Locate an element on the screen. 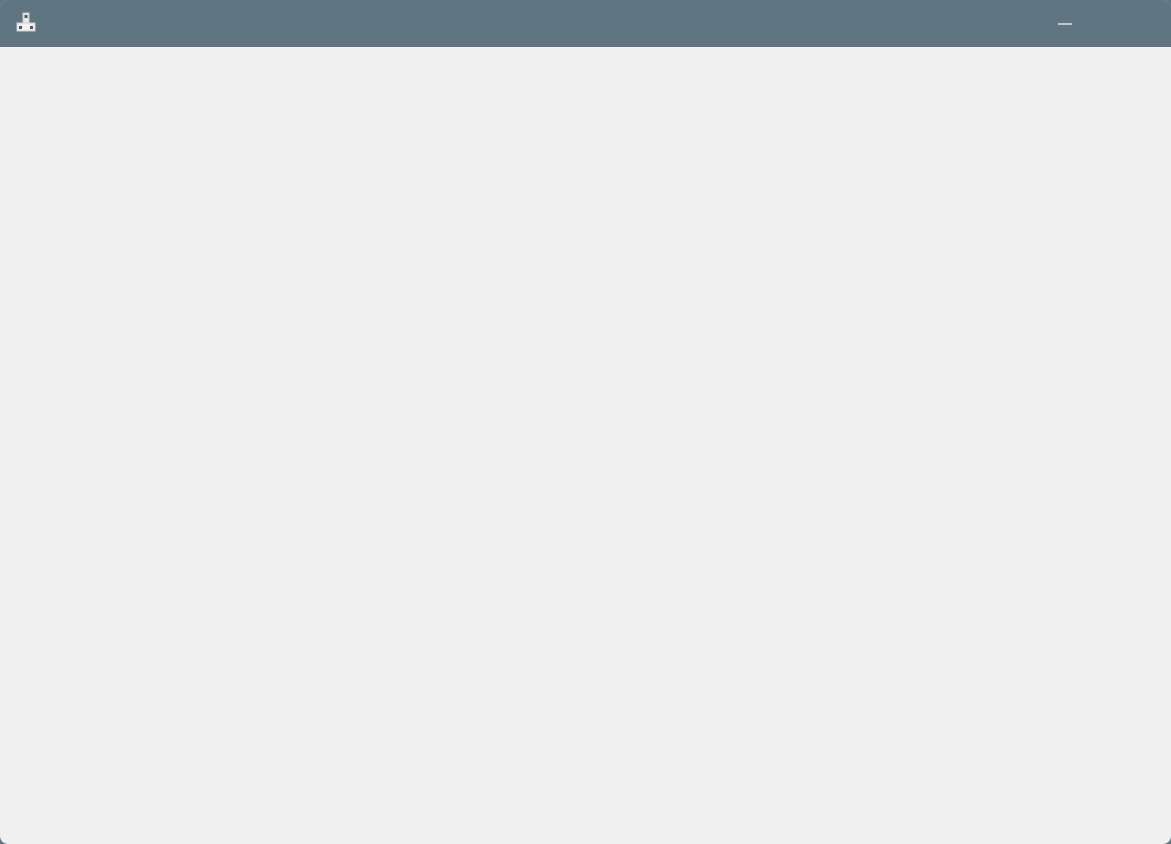 The image size is (1171, 844). device-manager-app-icon is located at coordinates (26, 22).